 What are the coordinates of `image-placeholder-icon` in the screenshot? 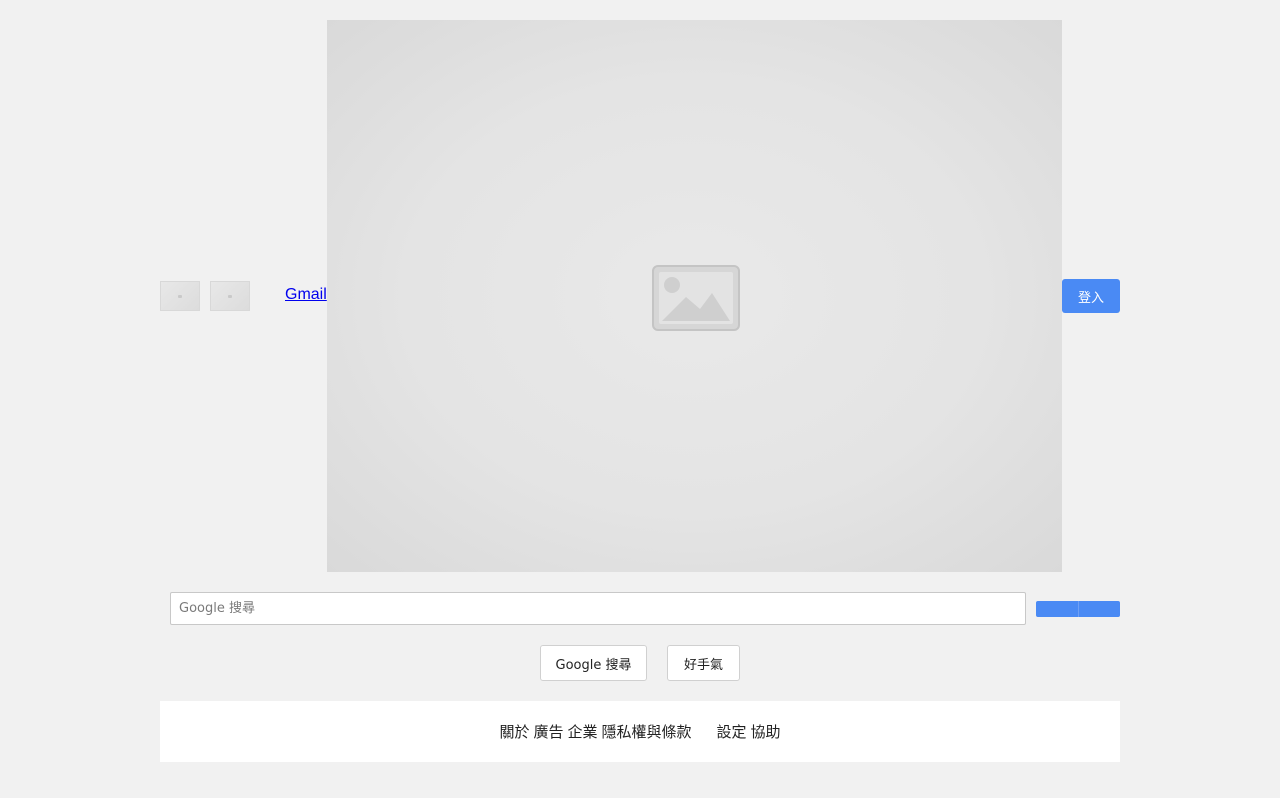 It's located at (696, 298).